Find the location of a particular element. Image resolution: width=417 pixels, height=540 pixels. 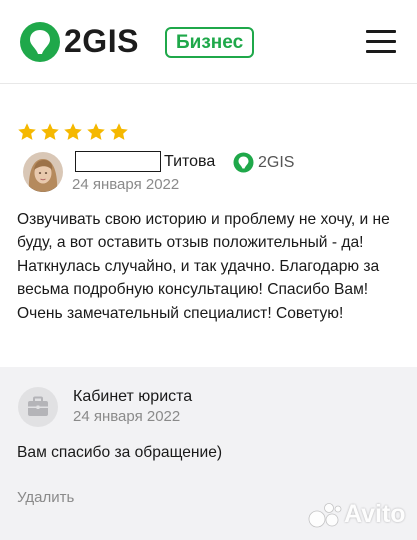

2gis-logo: 2GIS is located at coordinates (86, 42).